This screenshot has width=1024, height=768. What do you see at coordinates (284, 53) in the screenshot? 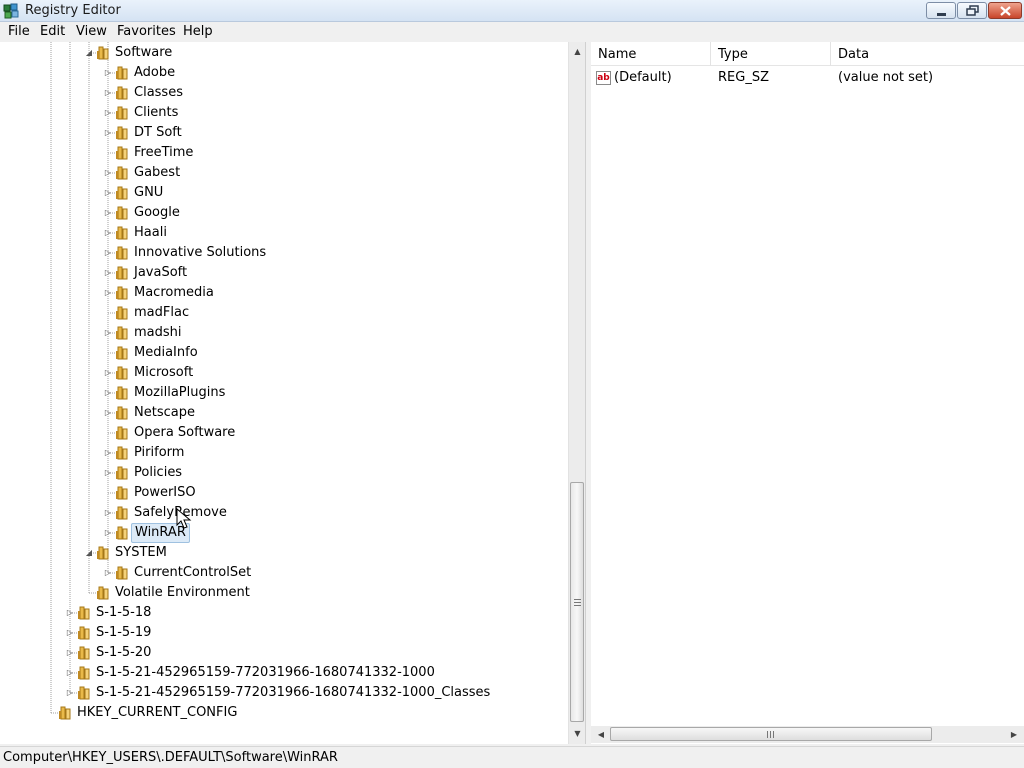
I see `tree-item: ◢ Software` at bounding box center [284, 53].